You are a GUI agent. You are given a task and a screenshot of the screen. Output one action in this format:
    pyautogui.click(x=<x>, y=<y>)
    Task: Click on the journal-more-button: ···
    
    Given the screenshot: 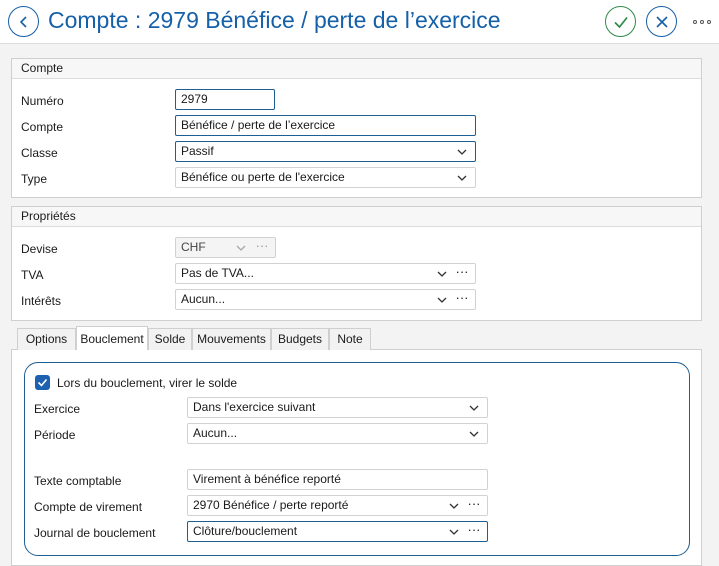 What is the action you would take?
    pyautogui.click(x=474, y=531)
    